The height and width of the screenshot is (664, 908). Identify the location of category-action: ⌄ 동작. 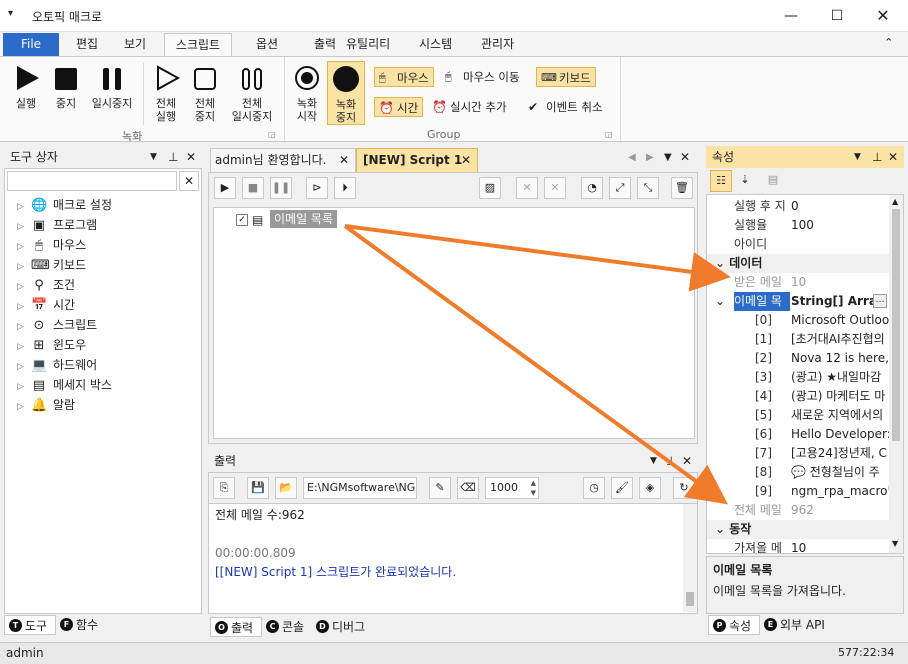
(798, 529).